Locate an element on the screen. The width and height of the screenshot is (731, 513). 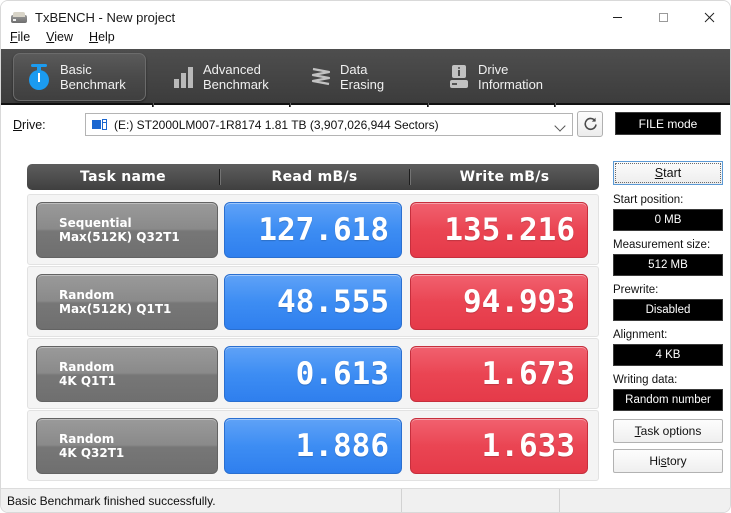
writing-data-value: Random number is located at coordinates (668, 400).